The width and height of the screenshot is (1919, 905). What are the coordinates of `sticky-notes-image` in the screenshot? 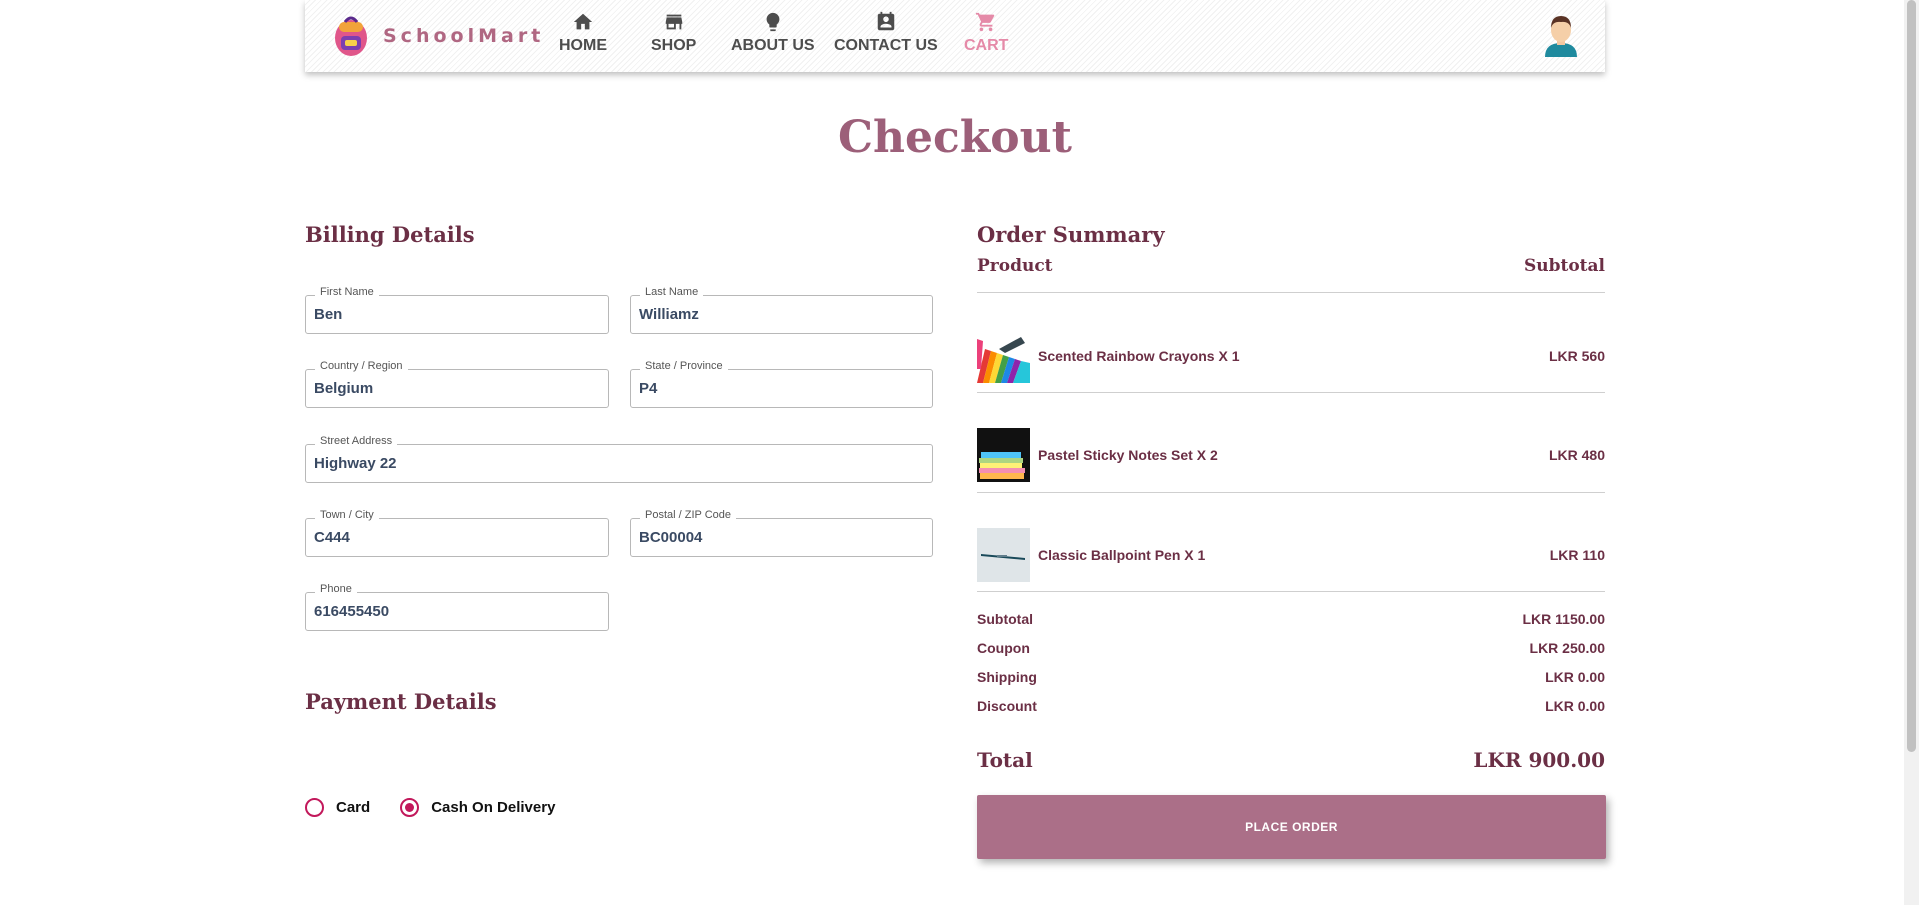 It's located at (1003, 455).